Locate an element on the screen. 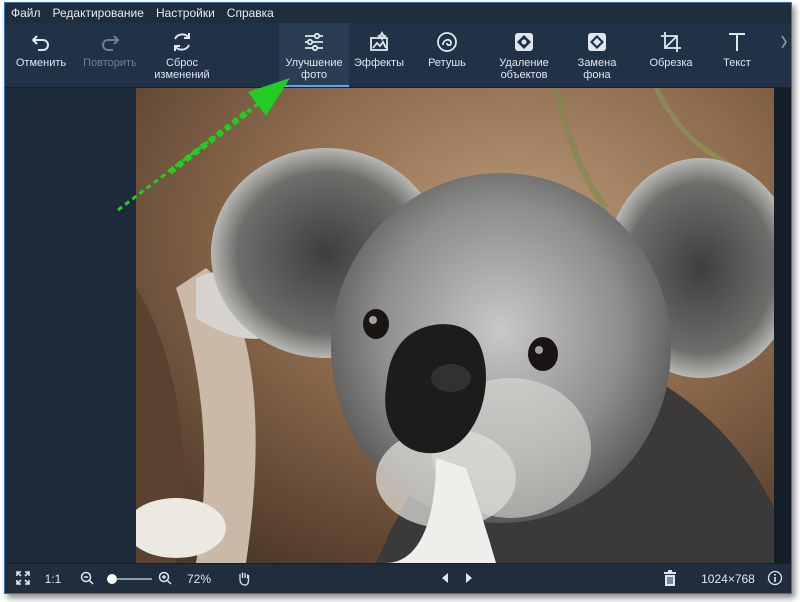  status-bar: 1:1 72% 1024×768 is located at coordinates (398, 578).